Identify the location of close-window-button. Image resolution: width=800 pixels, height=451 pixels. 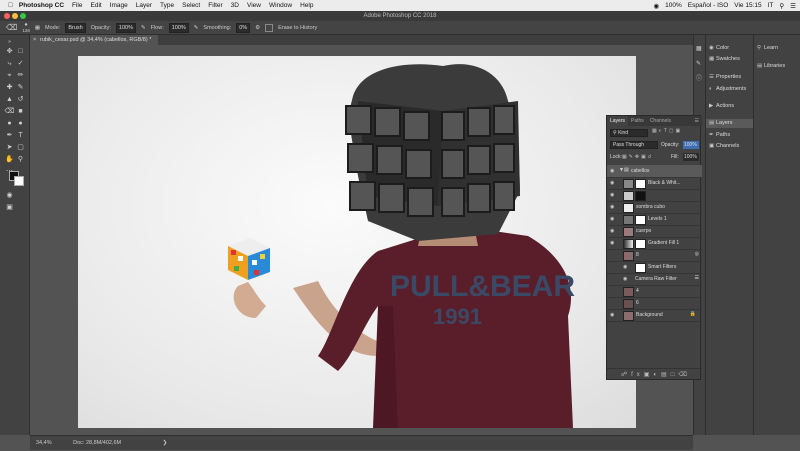
(7, 16).